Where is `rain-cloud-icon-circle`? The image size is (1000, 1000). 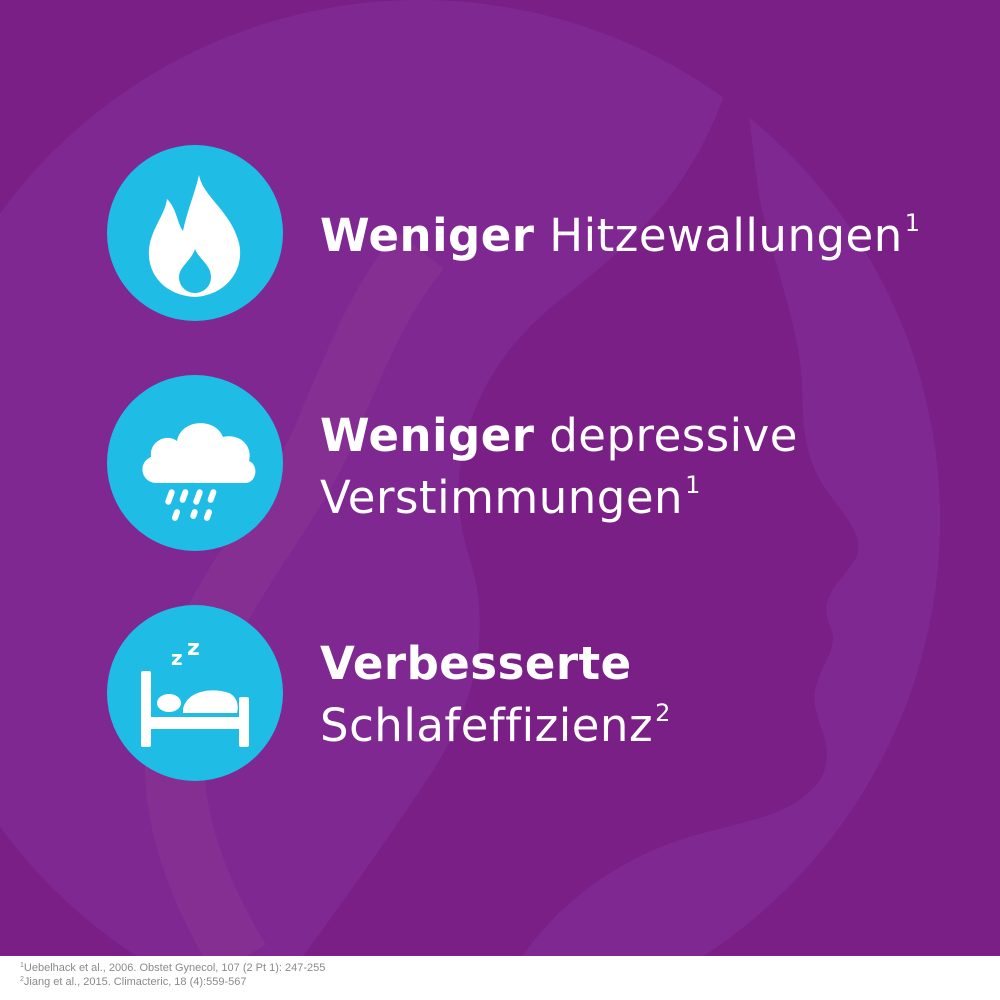
rain-cloud-icon-circle is located at coordinates (195, 463).